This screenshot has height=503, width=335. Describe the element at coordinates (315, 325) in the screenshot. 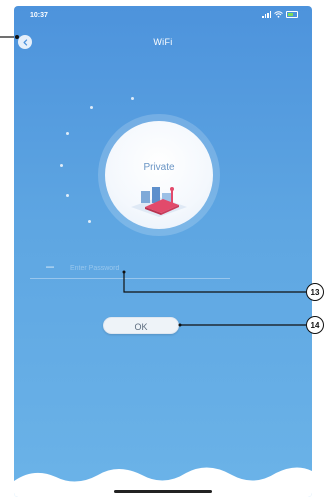

I see `callout-14: 14` at that location.